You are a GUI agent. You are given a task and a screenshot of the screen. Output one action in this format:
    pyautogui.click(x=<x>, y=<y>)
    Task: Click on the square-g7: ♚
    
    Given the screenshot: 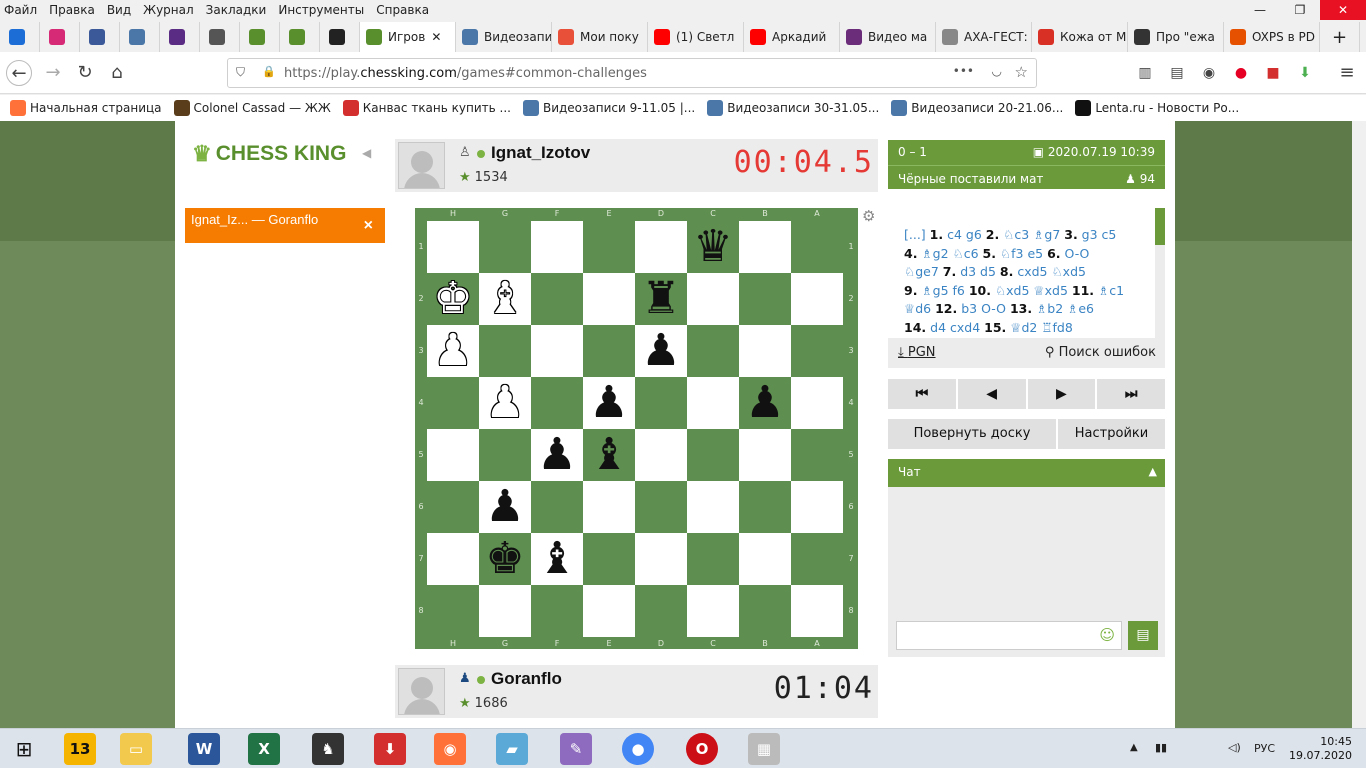 What is the action you would take?
    pyautogui.click(x=505, y=559)
    